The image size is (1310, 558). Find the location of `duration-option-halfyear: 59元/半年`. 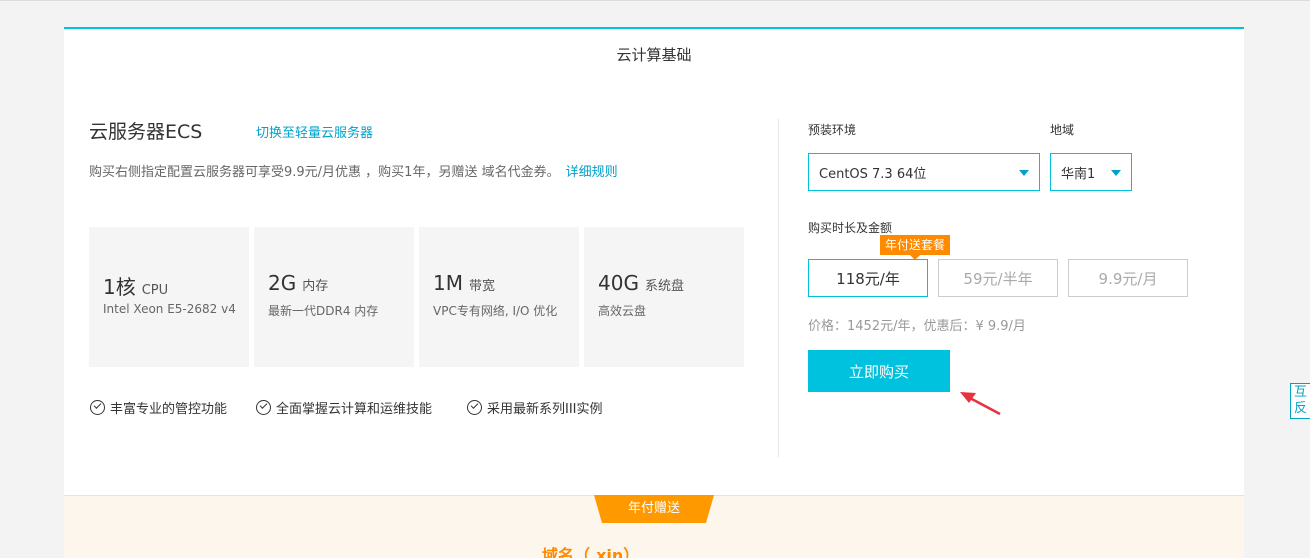

duration-option-halfyear: 59元/半年 is located at coordinates (998, 278).